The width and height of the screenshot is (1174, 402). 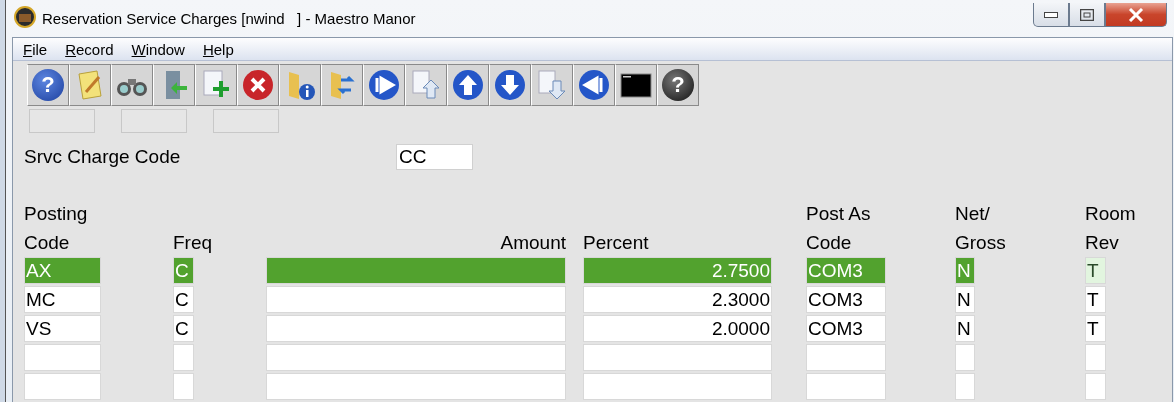 I want to click on column-header: Room Rev, so click(x=1111, y=228).